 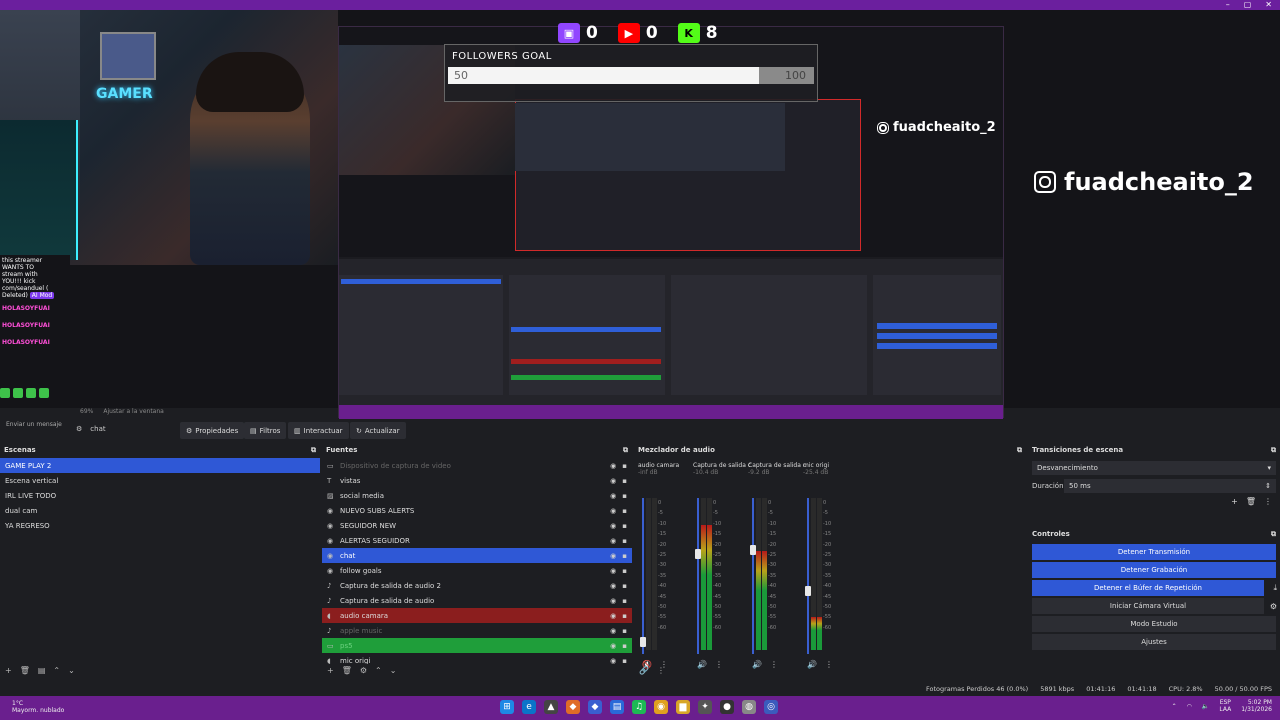 I want to click on control-button: Detener el Búfer de Repetición ⤓, so click(x=1154, y=588).